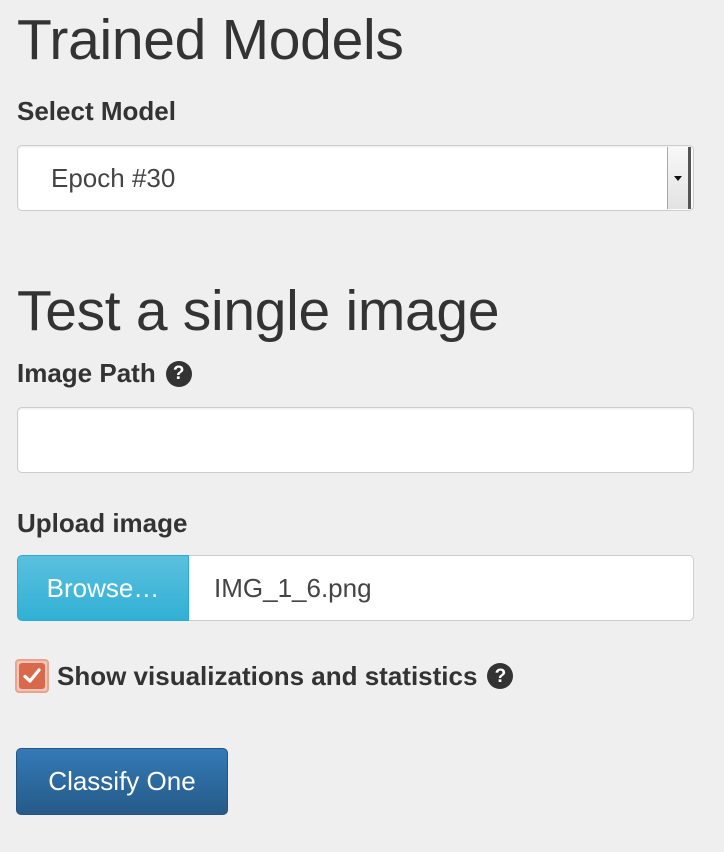 The image size is (724, 852). What do you see at coordinates (679, 178) in the screenshot?
I see `caret-down-icon` at bounding box center [679, 178].